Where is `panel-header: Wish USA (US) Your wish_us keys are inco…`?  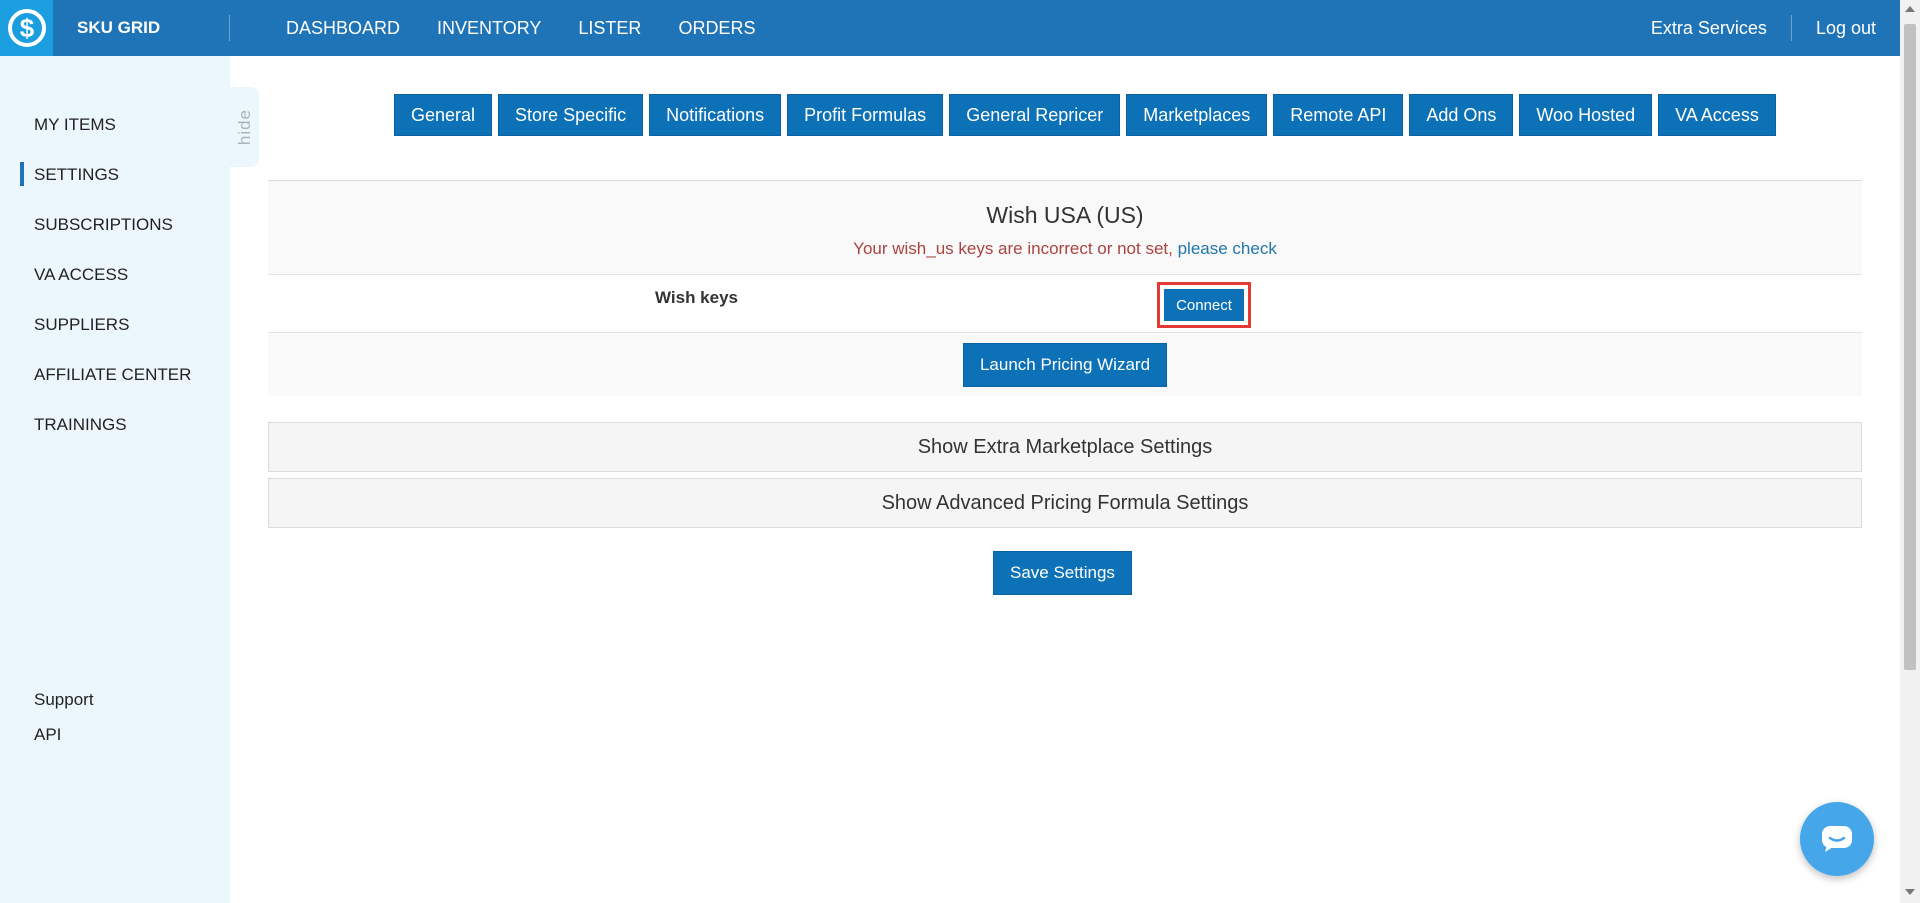
panel-header: Wish USA (US) Your wish_us keys are inco… is located at coordinates (1065, 227).